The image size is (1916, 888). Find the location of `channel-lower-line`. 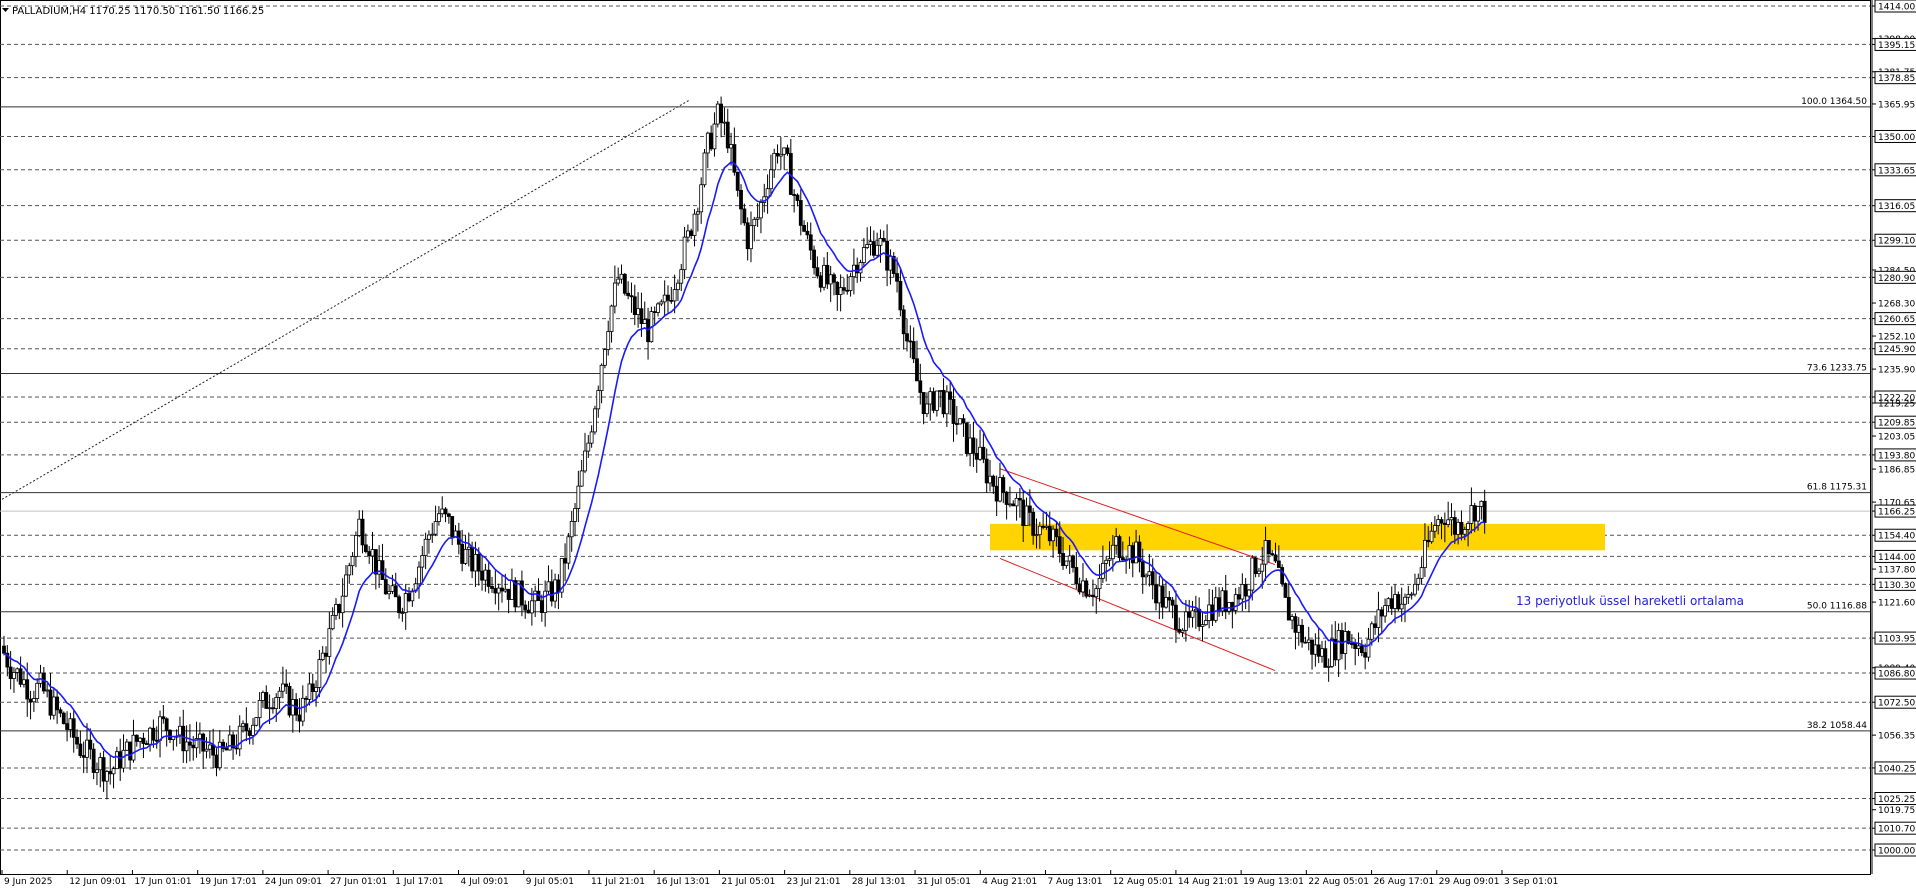

channel-lower-line is located at coordinates (1137, 615).